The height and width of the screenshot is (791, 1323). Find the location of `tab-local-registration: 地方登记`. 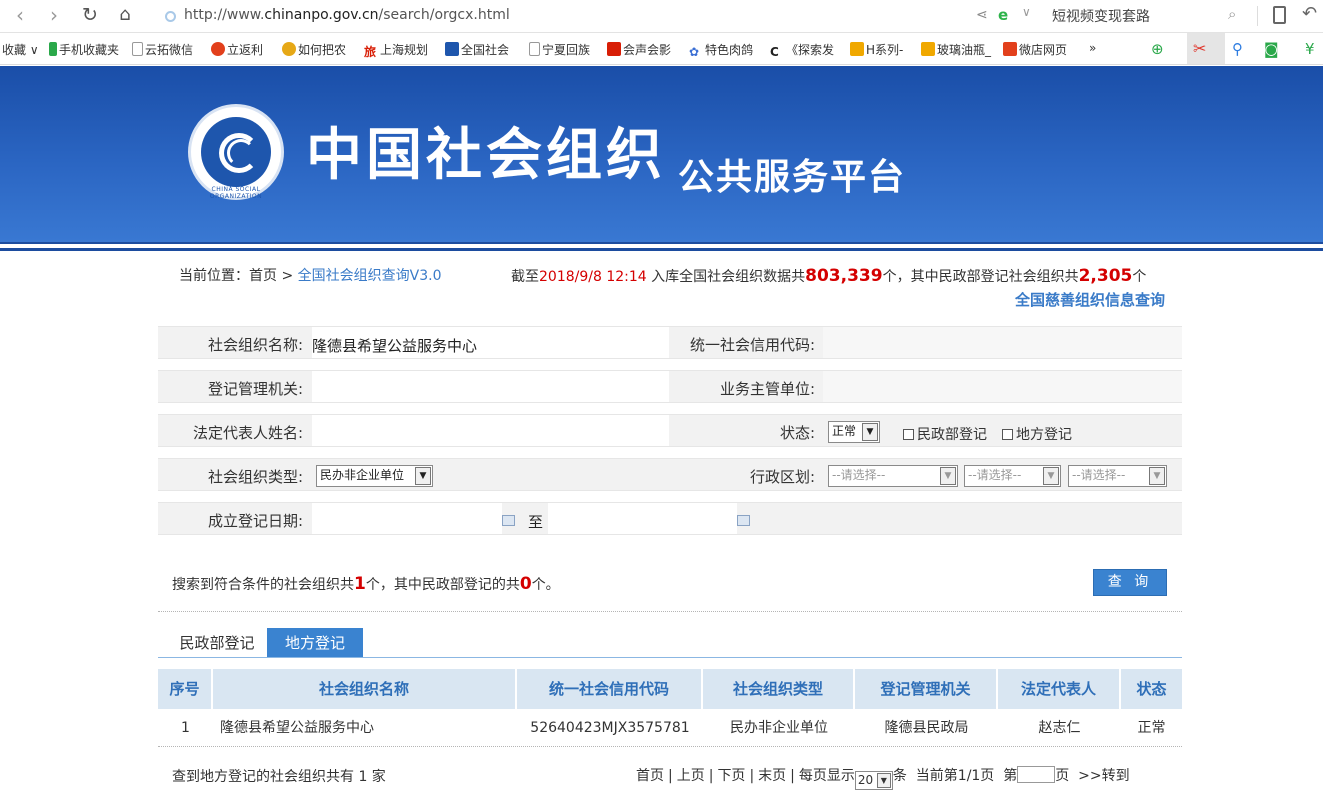

tab-local-registration: 地方登记 is located at coordinates (315, 643).